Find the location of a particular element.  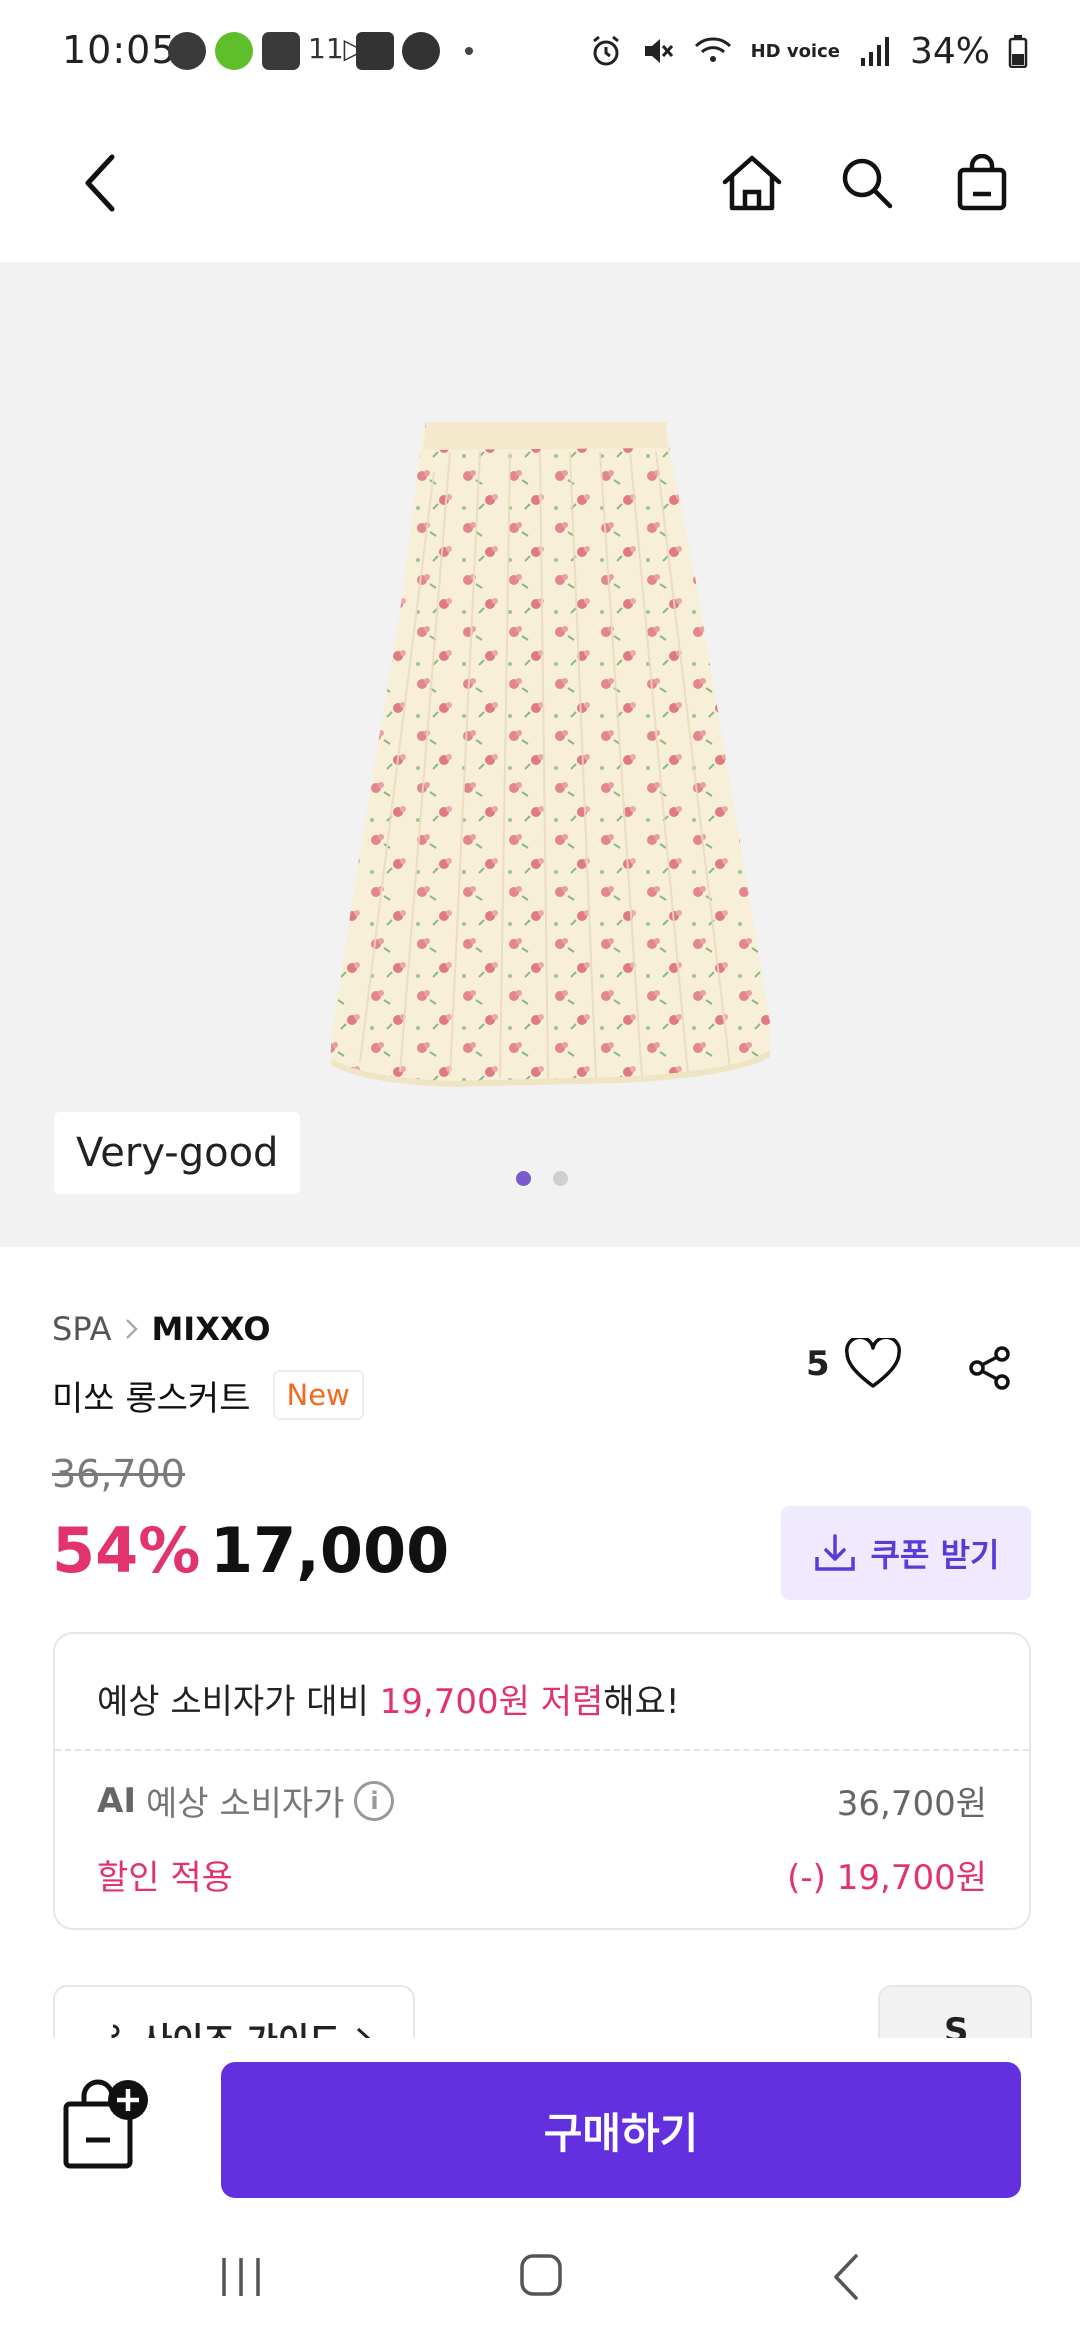

home-icon is located at coordinates (752, 183).